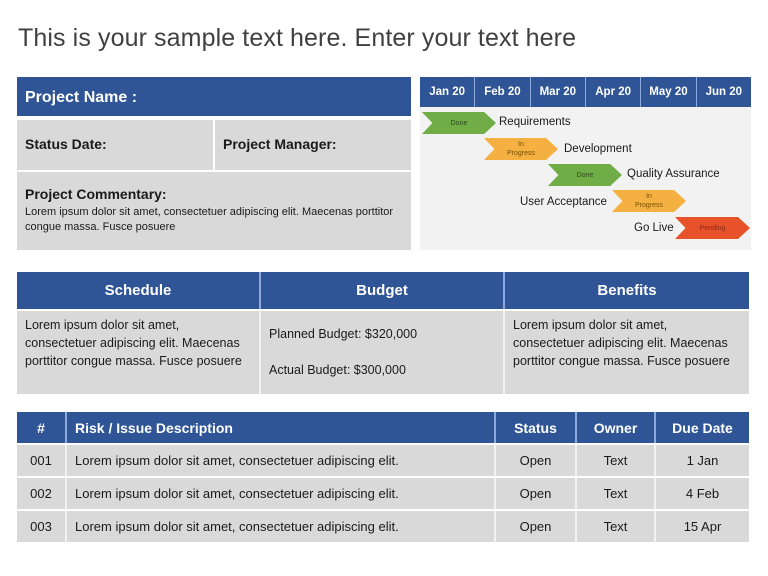 This screenshot has height=576, width=768. Describe the element at coordinates (281, 427) in the screenshot. I see `col-header-description: Risk / Issue Description` at that location.